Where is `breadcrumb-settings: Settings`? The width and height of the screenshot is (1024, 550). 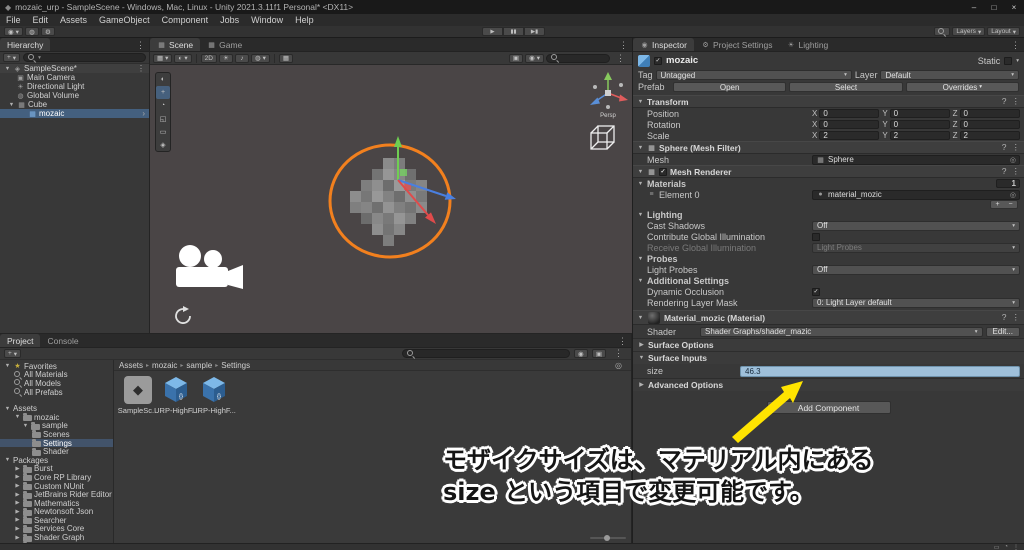
breadcrumb-settings: Settings is located at coordinates (235, 365).